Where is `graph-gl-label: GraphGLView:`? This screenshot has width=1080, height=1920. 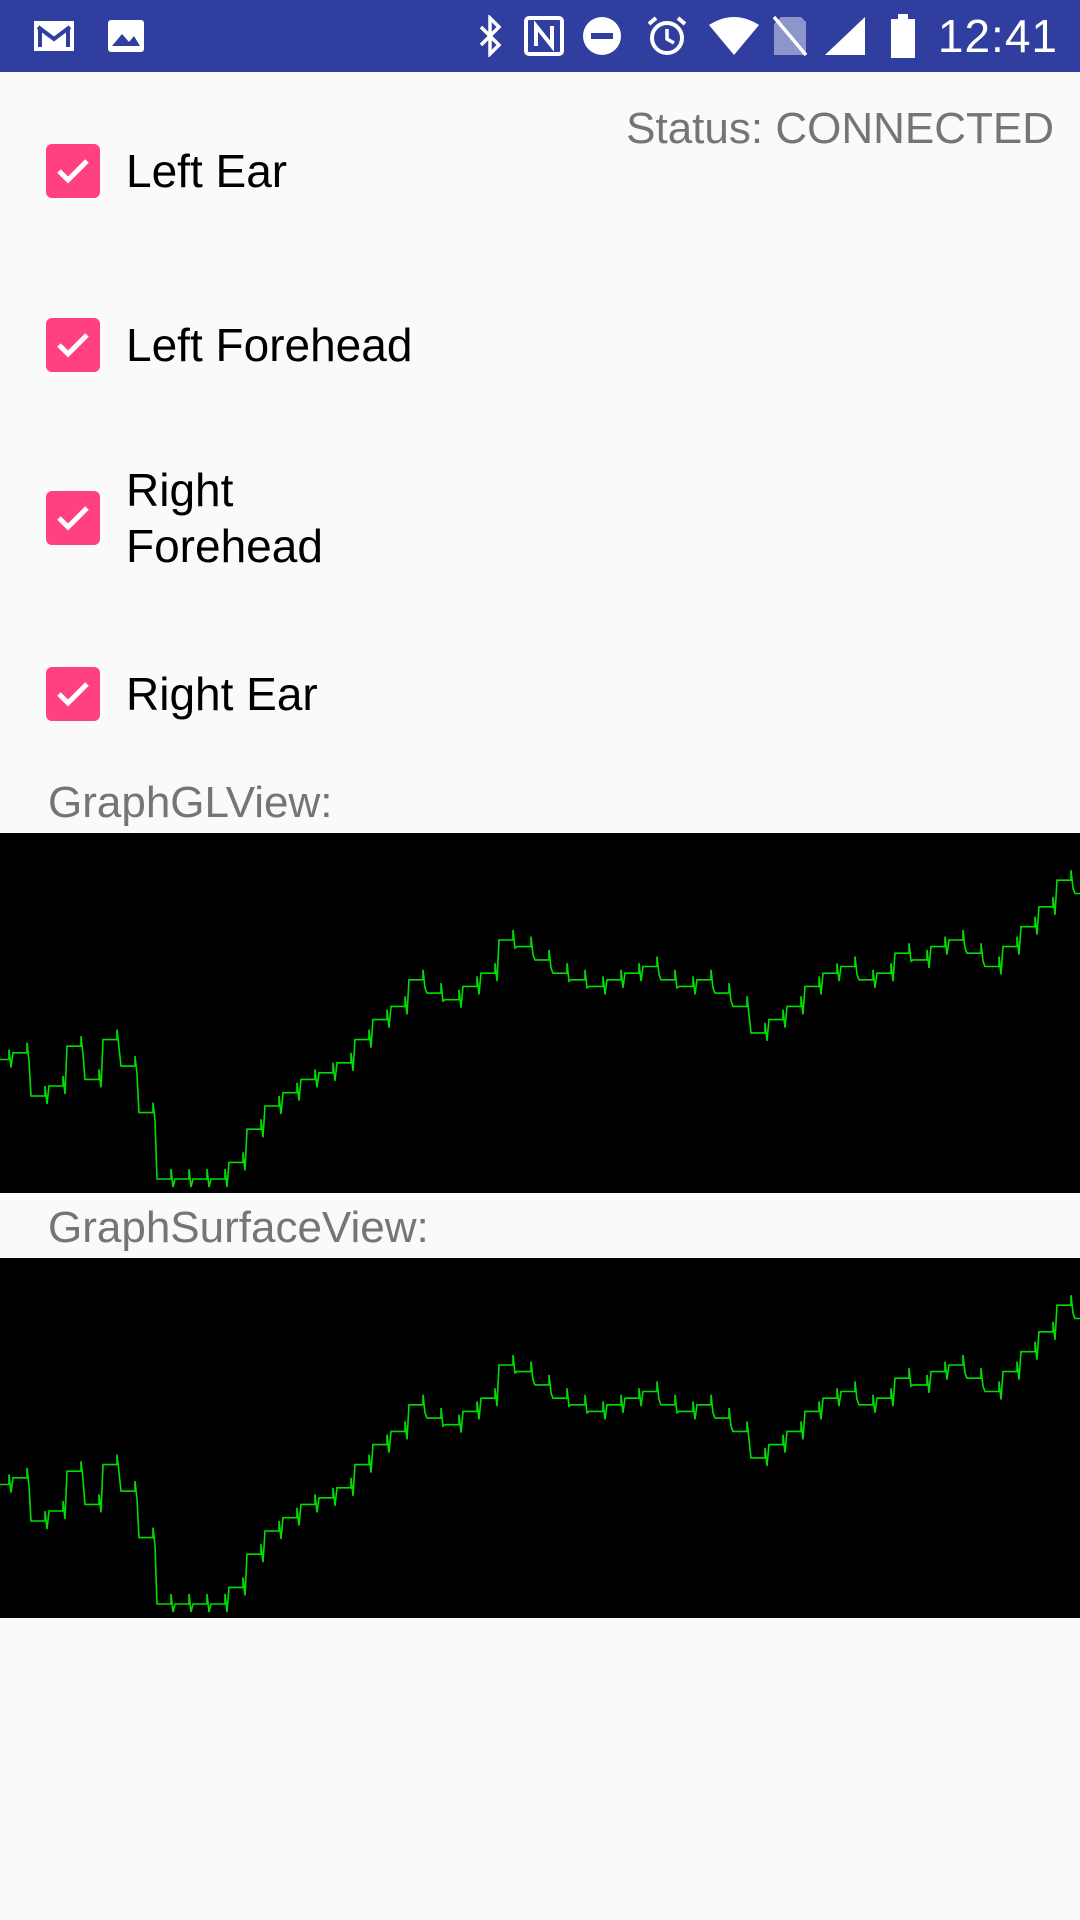 graph-gl-label: GraphGLView: is located at coordinates (190, 802).